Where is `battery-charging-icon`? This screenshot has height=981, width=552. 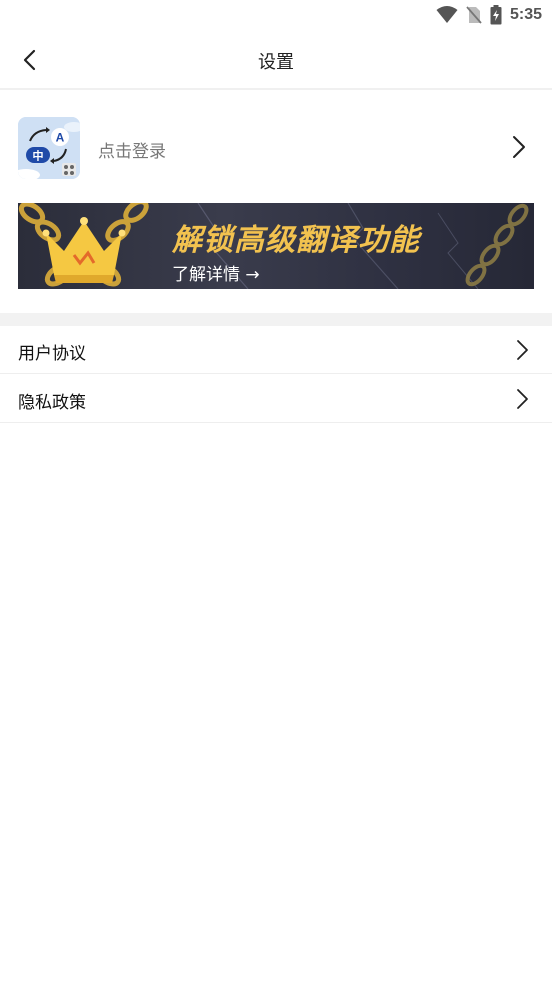 battery-charging-icon is located at coordinates (496, 15).